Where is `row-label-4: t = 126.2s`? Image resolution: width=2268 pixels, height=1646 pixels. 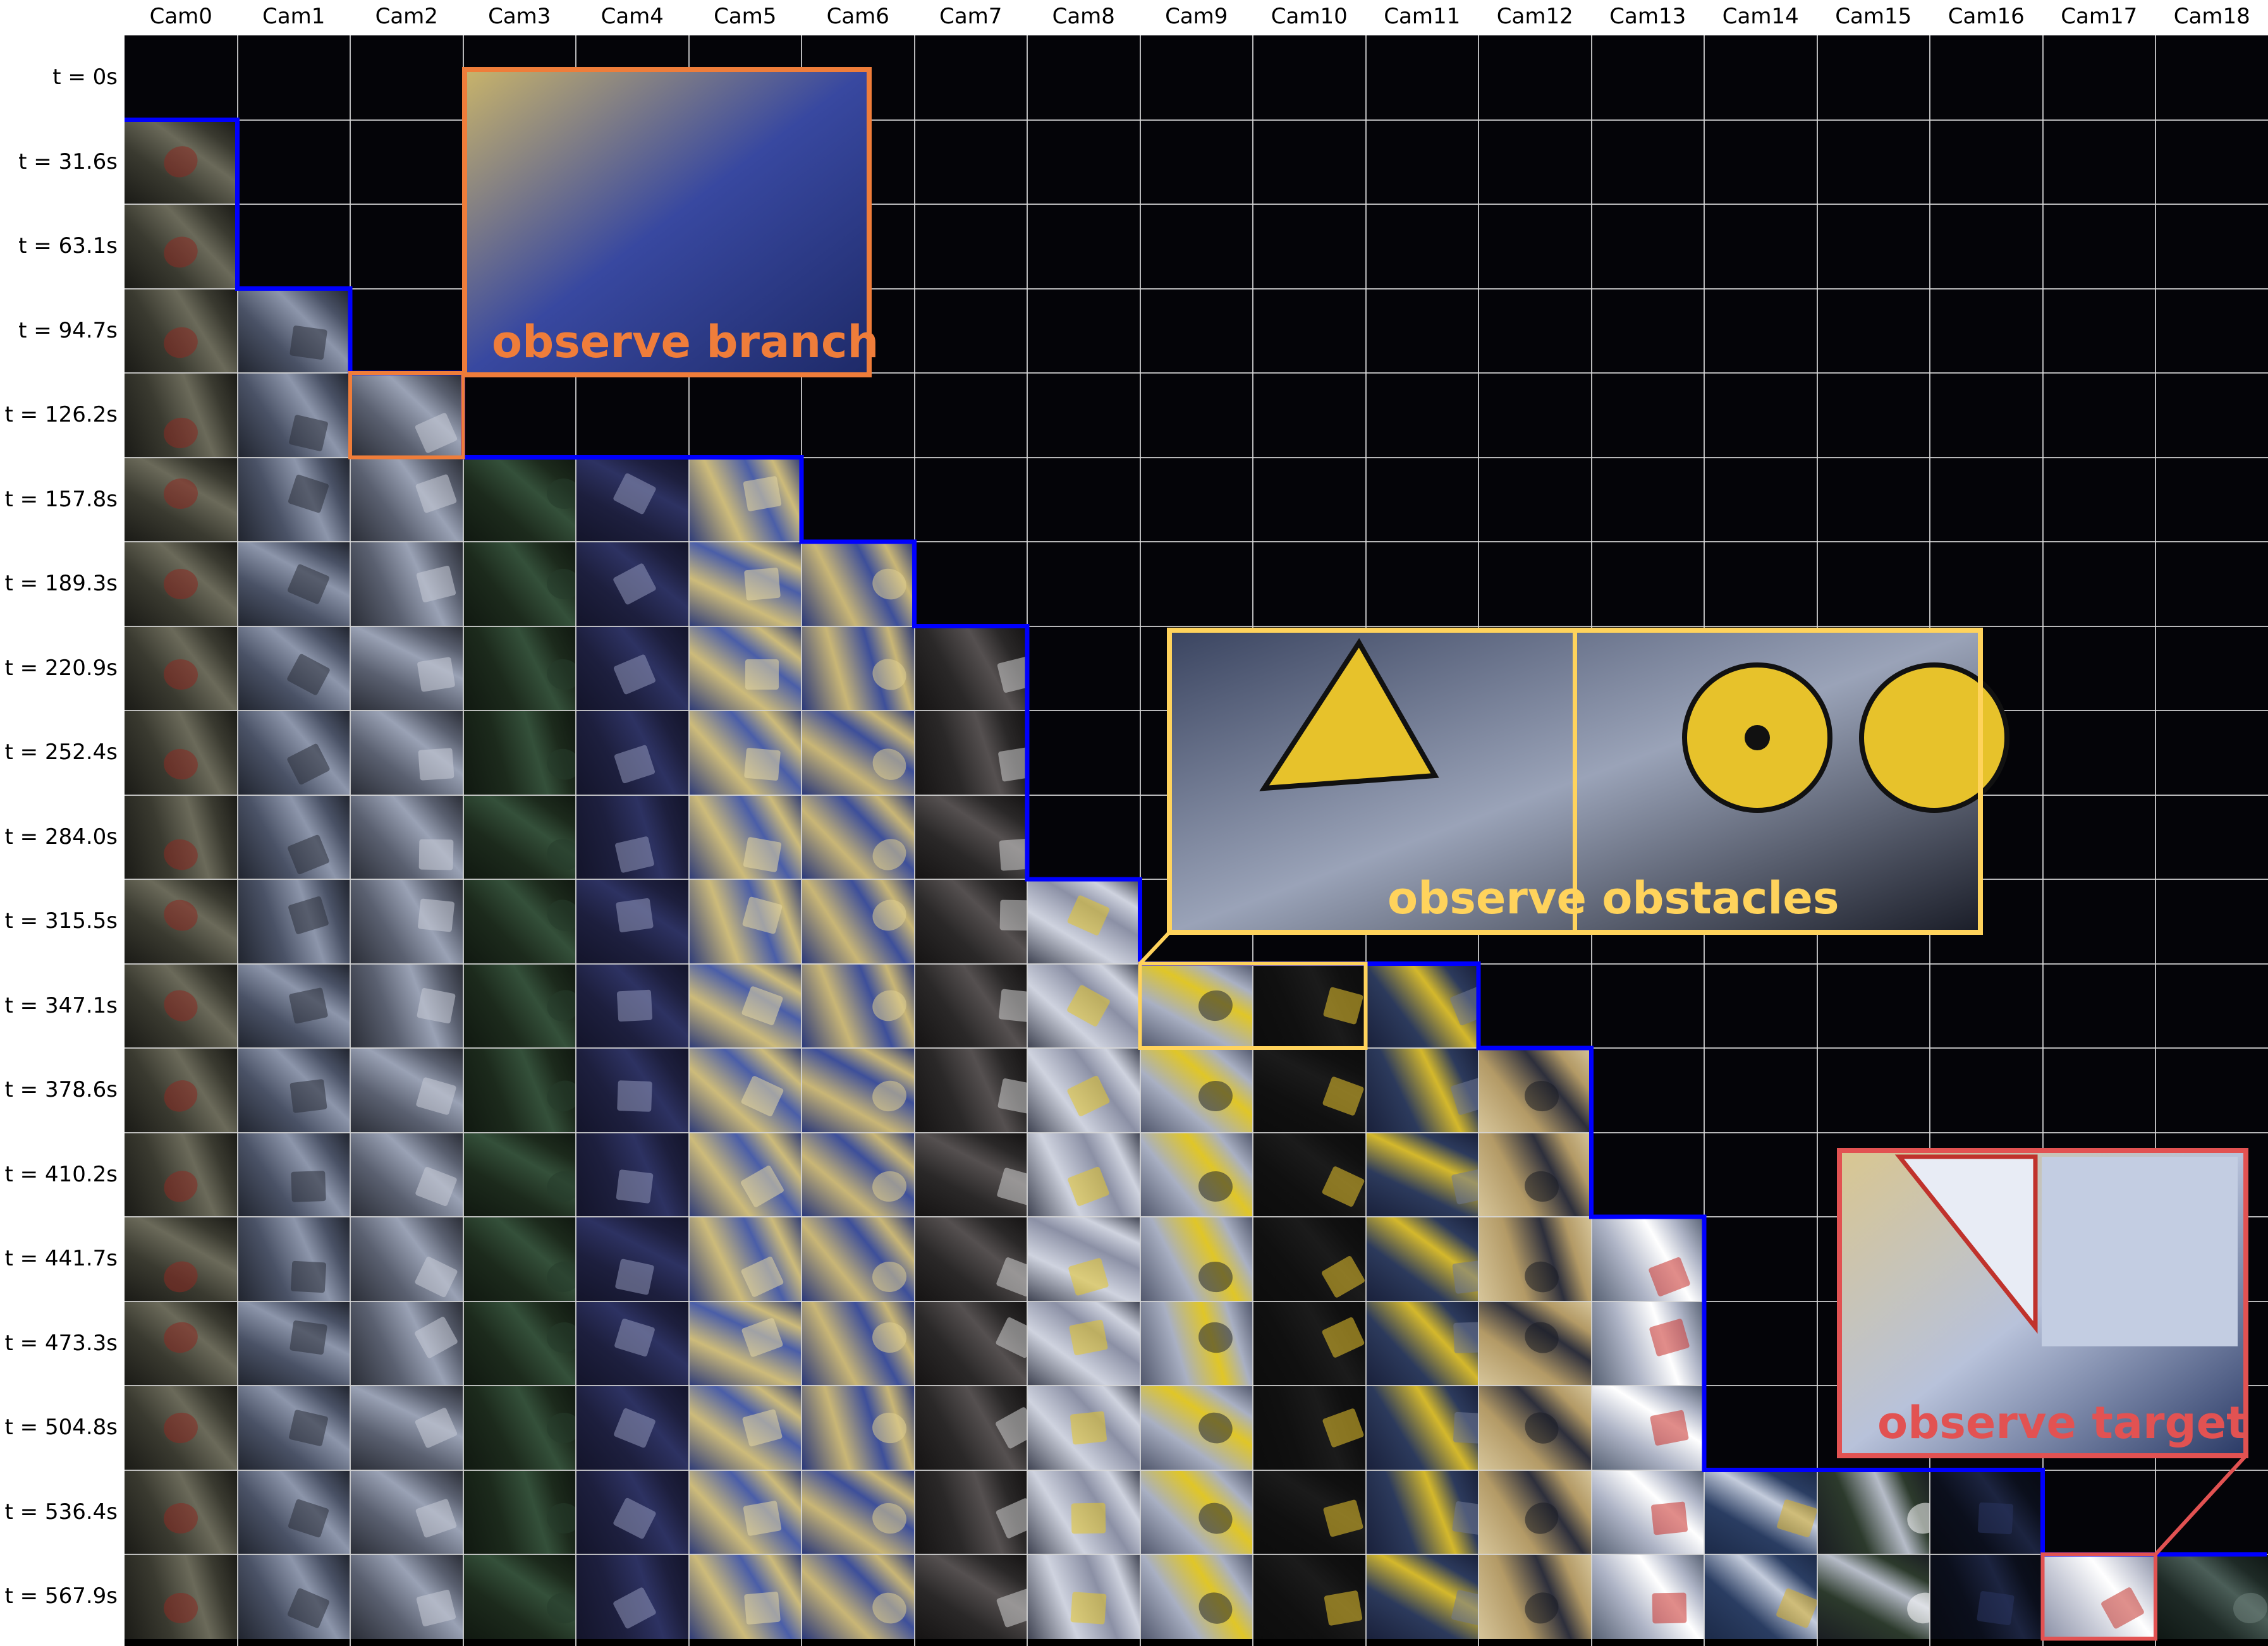
row-label-4: t = 126.2s is located at coordinates (61, 414).